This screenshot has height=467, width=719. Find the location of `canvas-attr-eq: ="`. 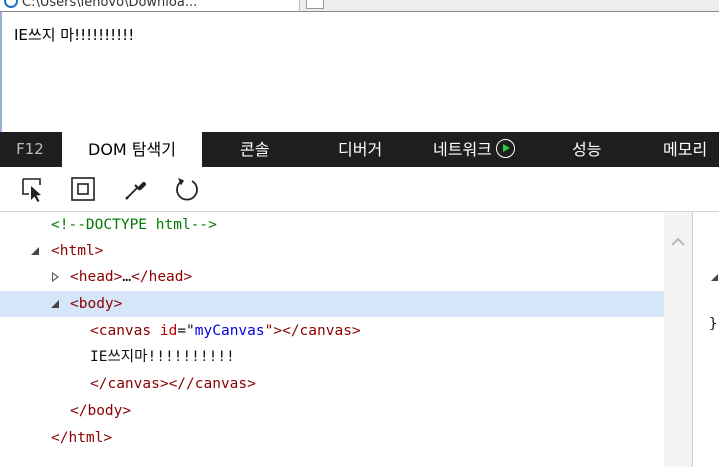

canvas-attr-eq: =" is located at coordinates (186, 331).